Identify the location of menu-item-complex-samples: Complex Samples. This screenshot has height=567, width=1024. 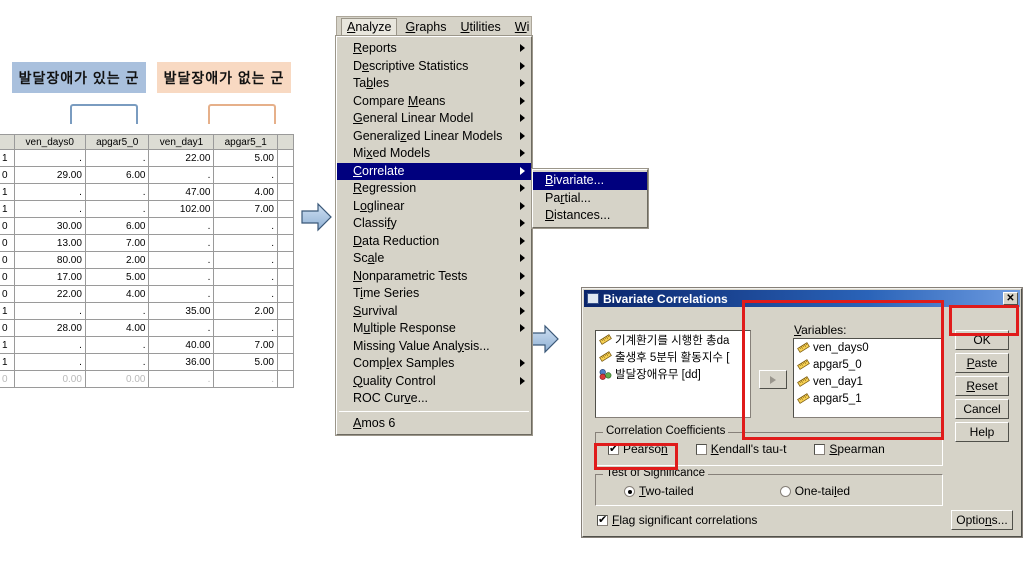
(434, 364).